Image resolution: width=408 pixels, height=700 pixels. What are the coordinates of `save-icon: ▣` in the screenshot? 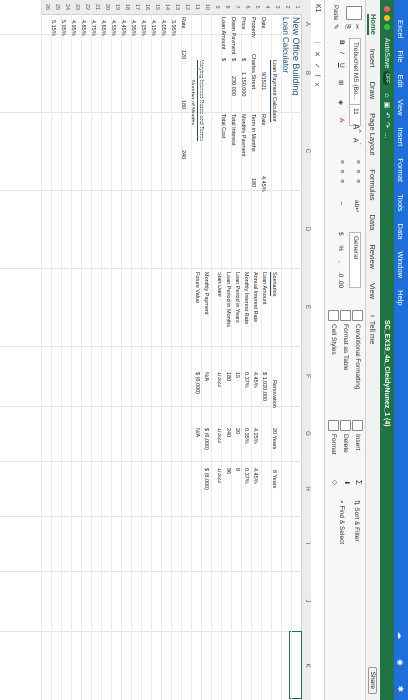 It's located at (386, 107).